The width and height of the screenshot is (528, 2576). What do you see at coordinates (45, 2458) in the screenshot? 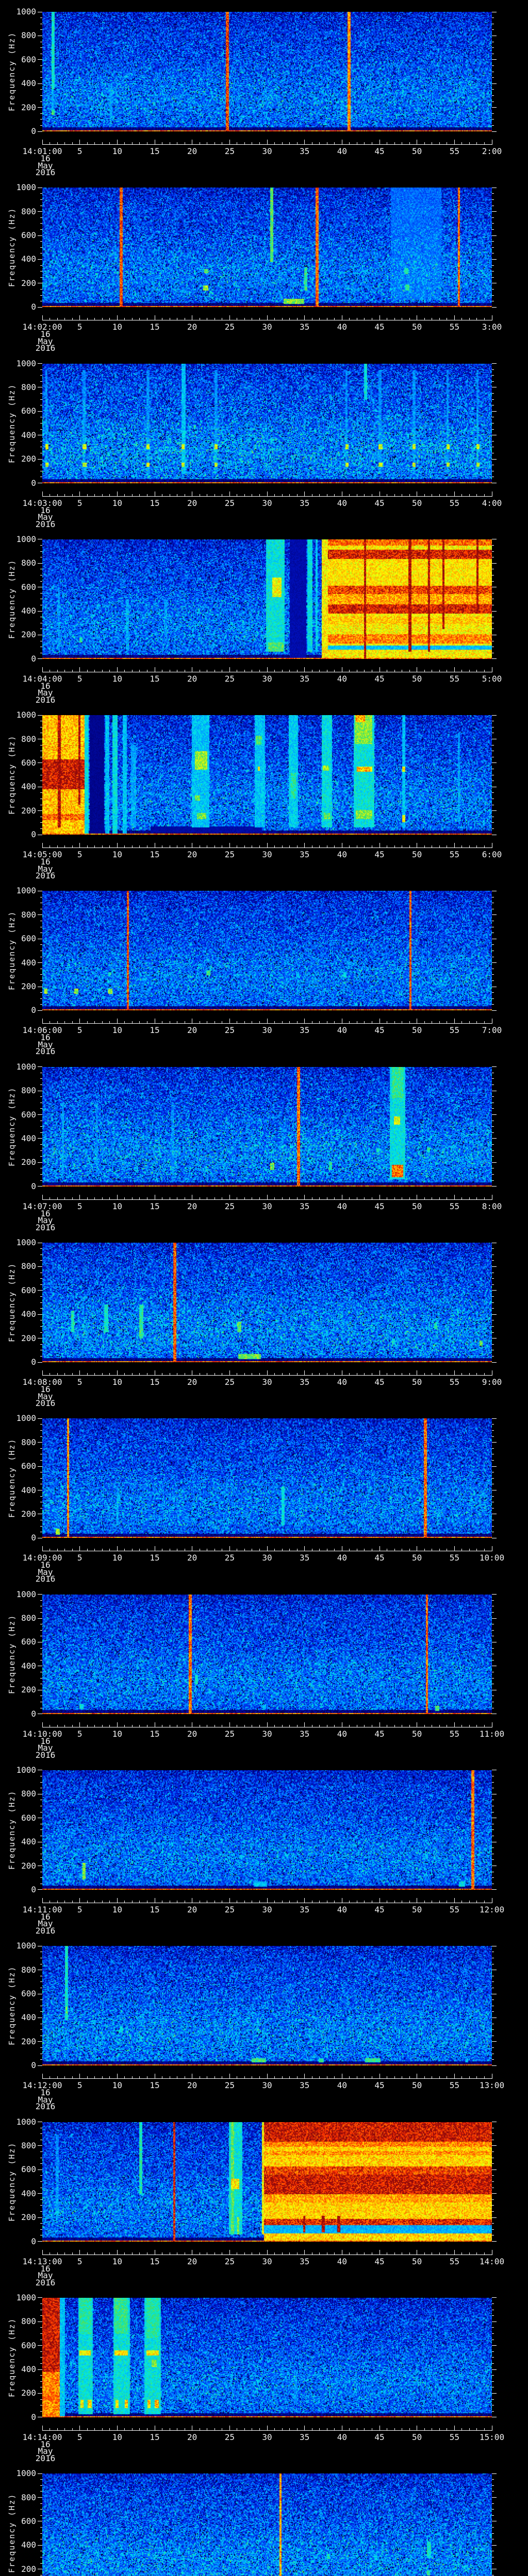
I see `x-axis-date-line: 2016` at bounding box center [45, 2458].